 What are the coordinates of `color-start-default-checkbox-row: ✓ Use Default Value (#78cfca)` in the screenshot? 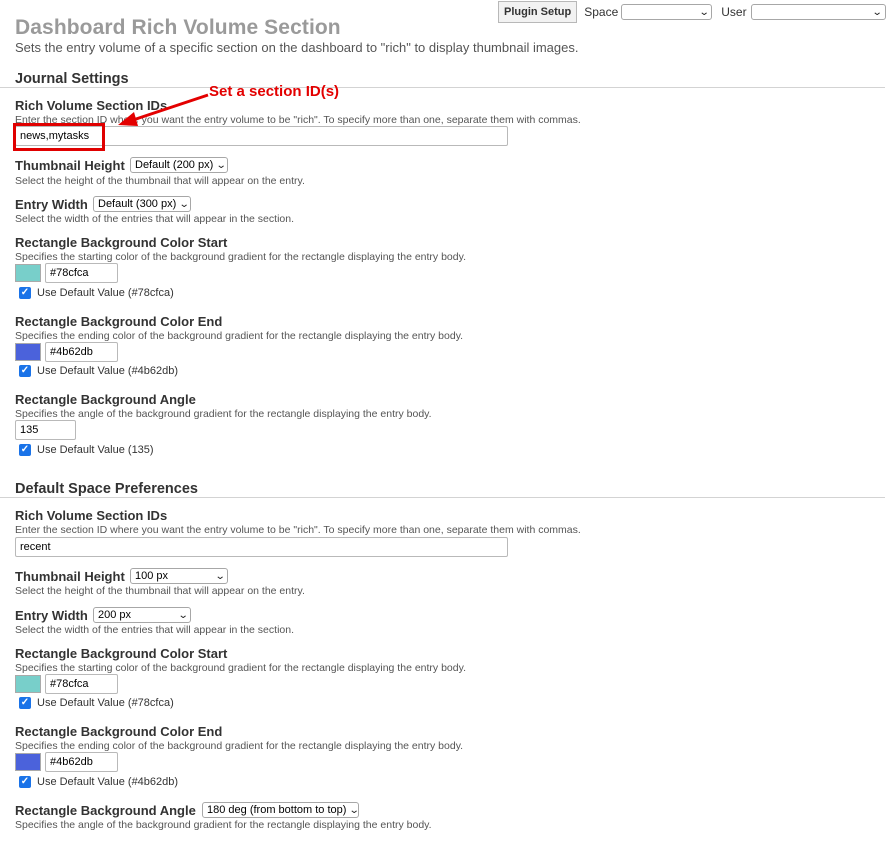 It's located at (94, 293).